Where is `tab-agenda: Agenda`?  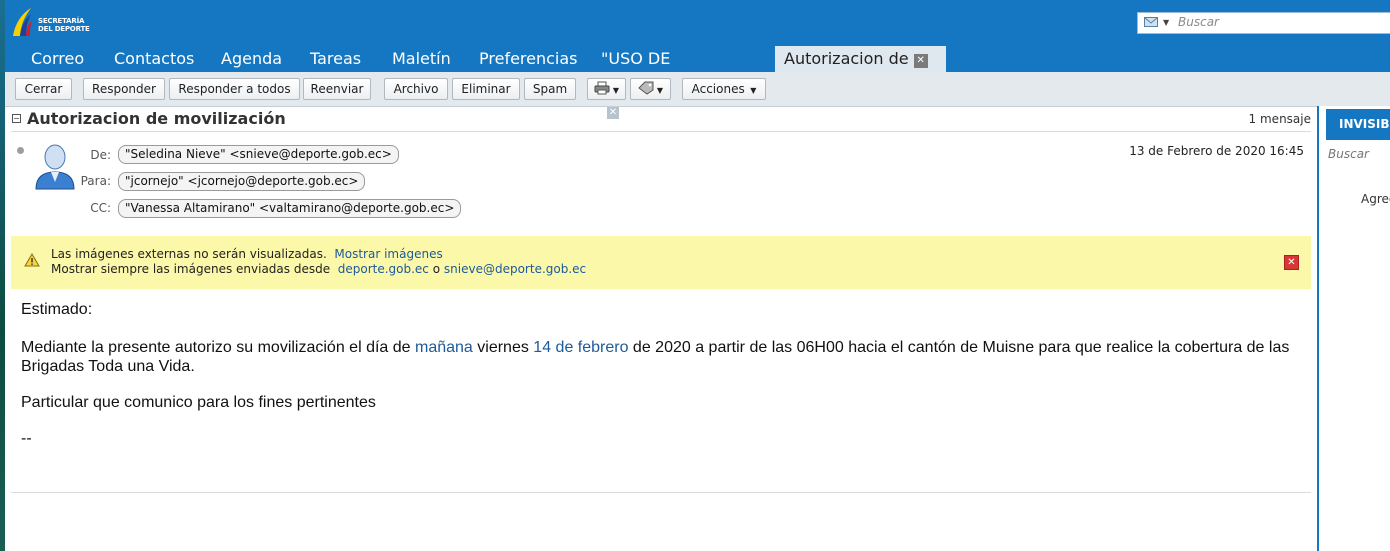
tab-agenda: Agenda is located at coordinates (251, 59).